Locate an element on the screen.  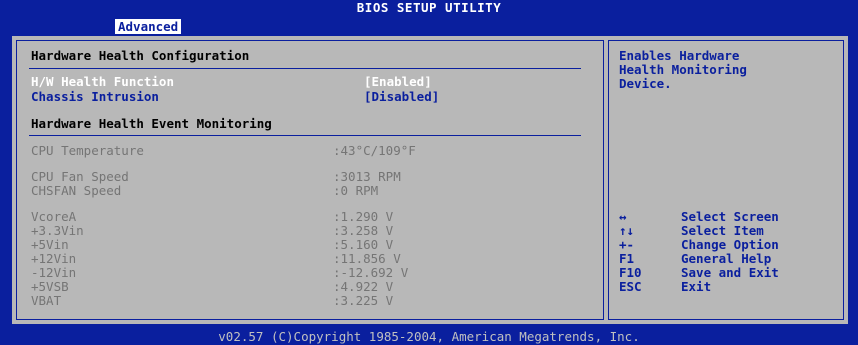
option-chassis-intrusion-label: Chassis Intrusion is located at coordinates (95, 97).